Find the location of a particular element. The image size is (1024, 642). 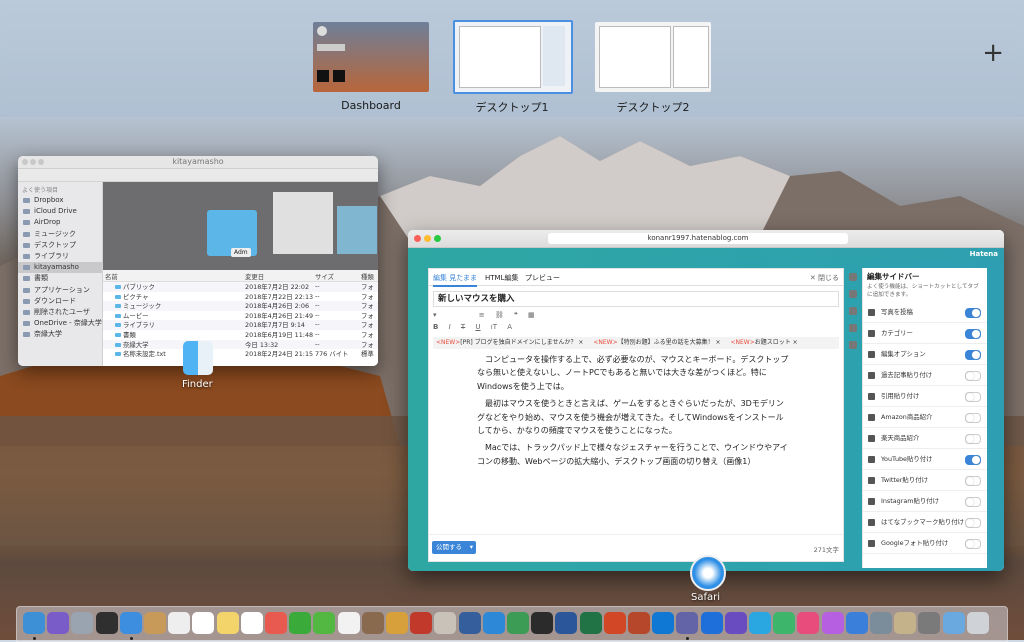

column-header: 種類 is located at coordinates (367, 276).